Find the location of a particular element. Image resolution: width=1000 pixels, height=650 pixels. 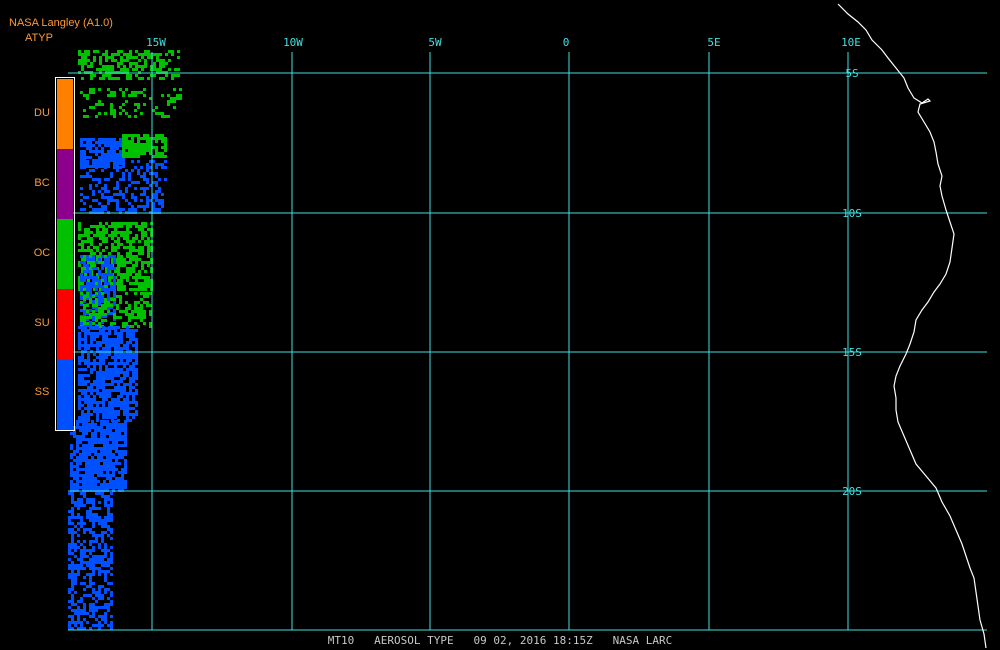

lat-label-15s: 15S is located at coordinates (852, 352).